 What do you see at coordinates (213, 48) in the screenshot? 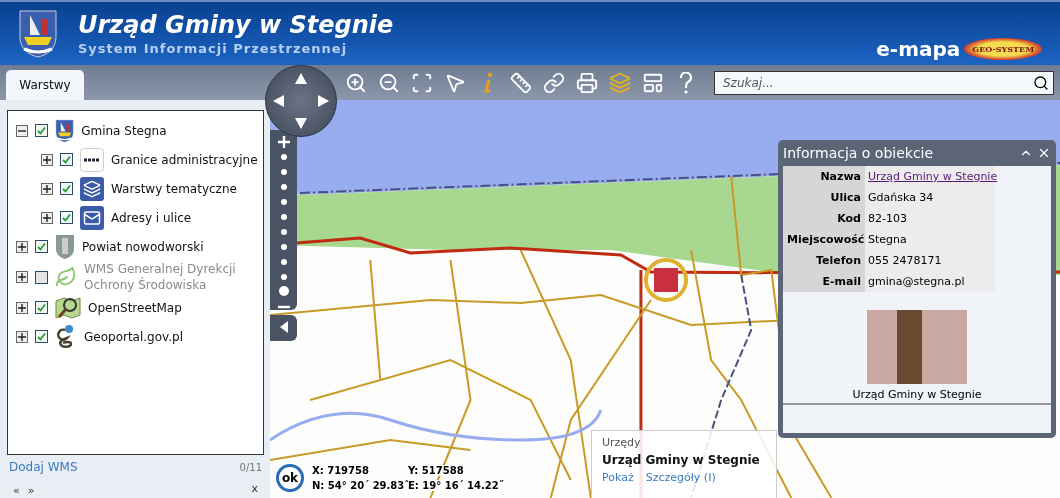
I see `app-subtitle: System Informacji Przestrzennej` at bounding box center [213, 48].